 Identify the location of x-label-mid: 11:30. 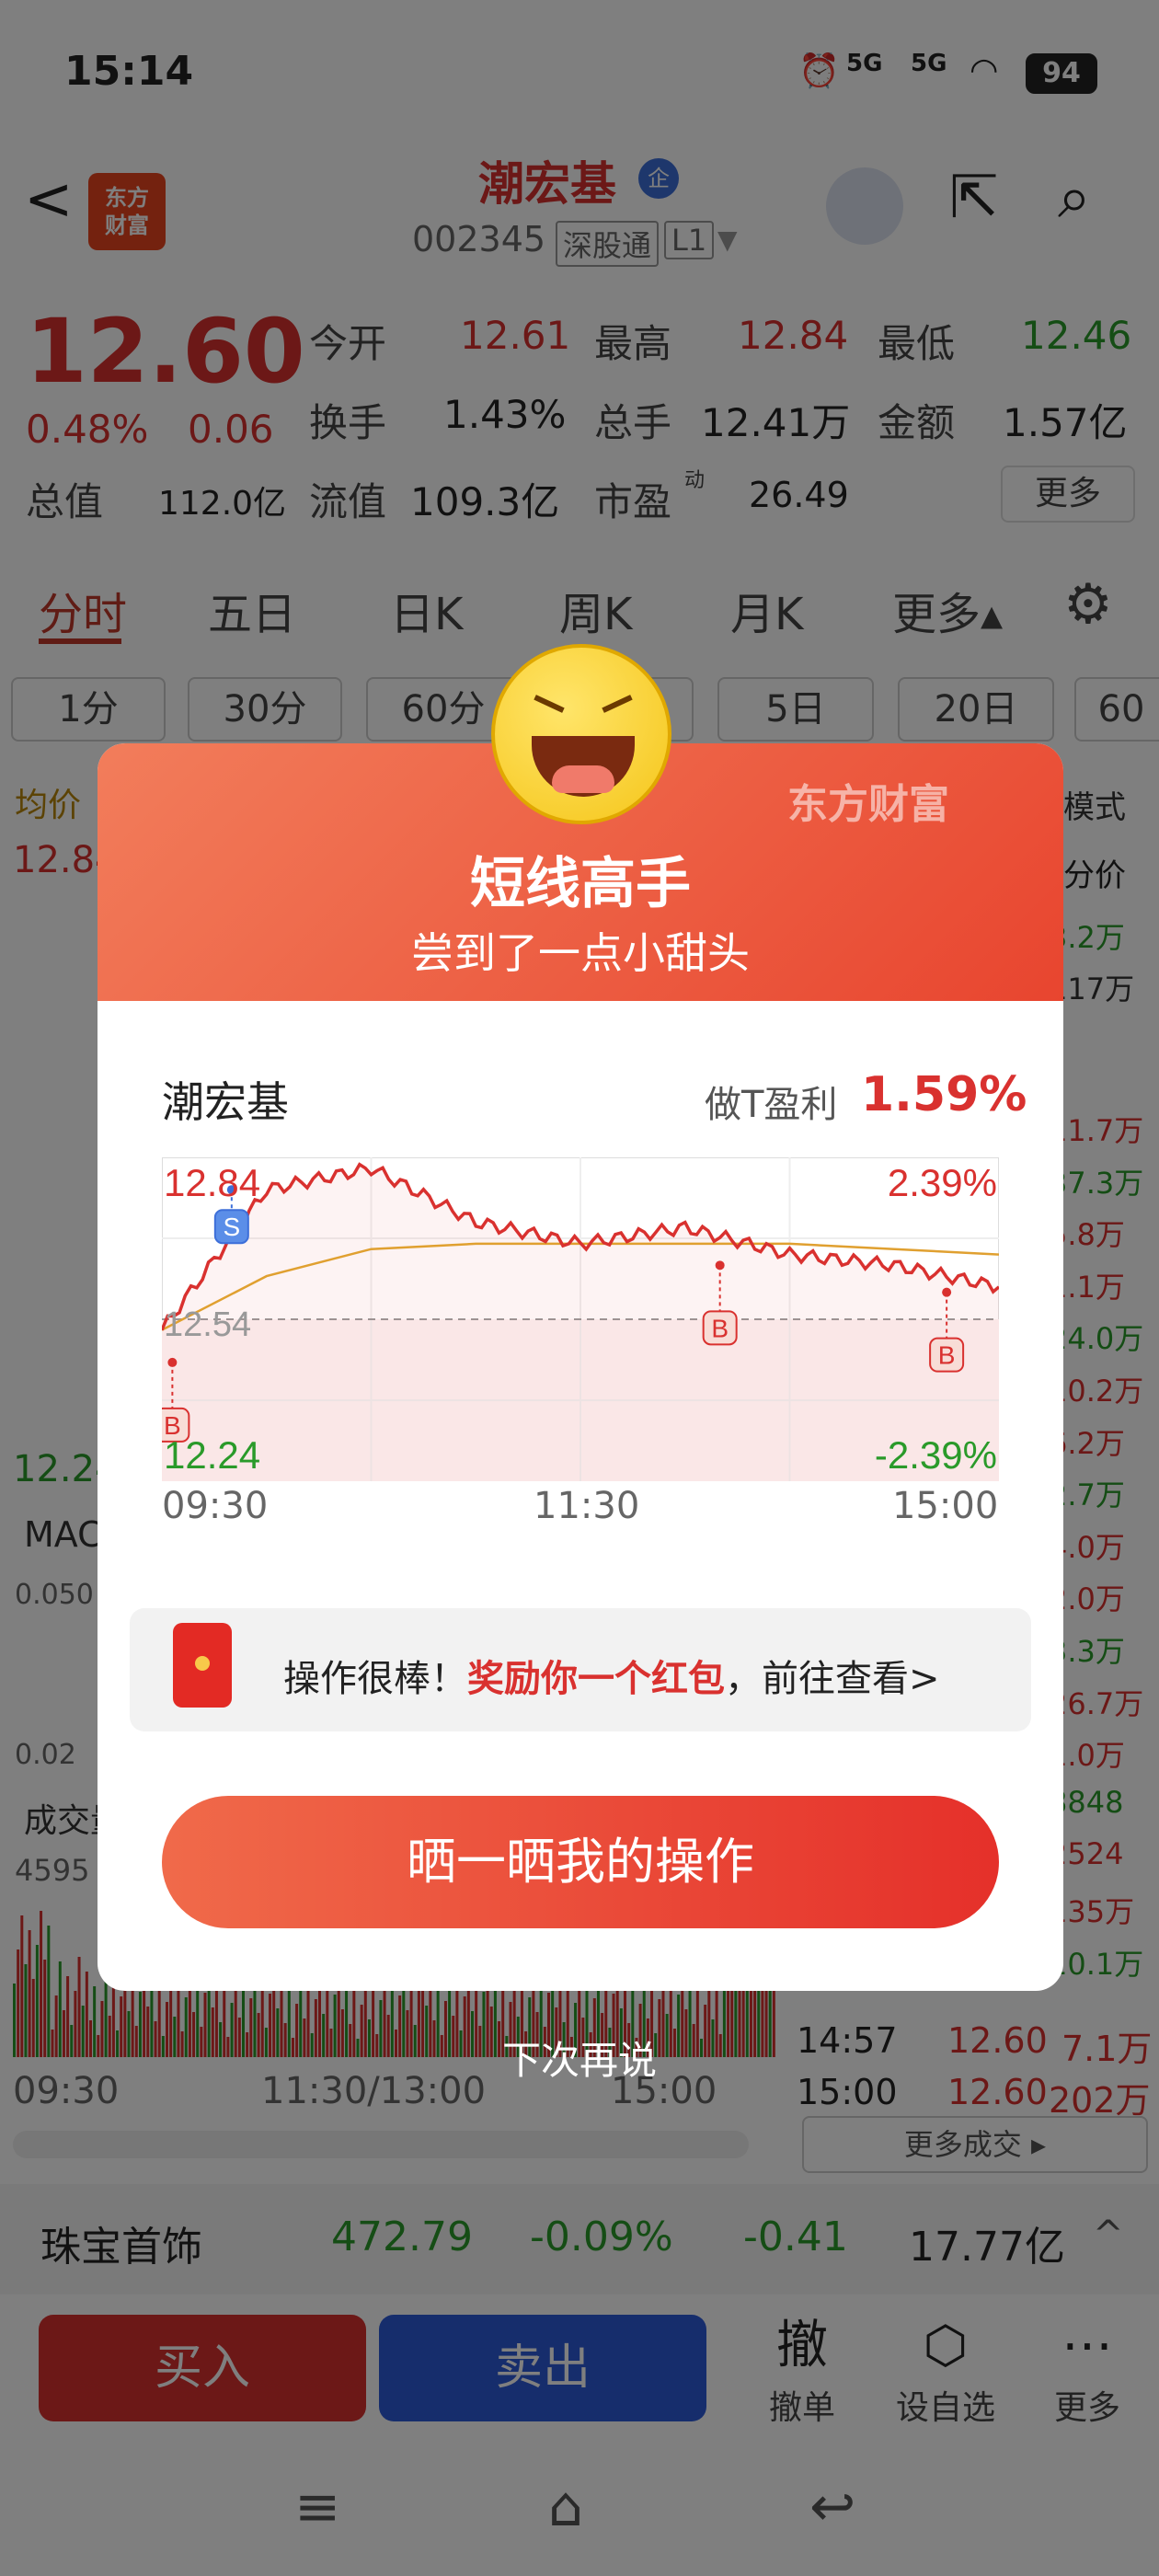
(587, 1506).